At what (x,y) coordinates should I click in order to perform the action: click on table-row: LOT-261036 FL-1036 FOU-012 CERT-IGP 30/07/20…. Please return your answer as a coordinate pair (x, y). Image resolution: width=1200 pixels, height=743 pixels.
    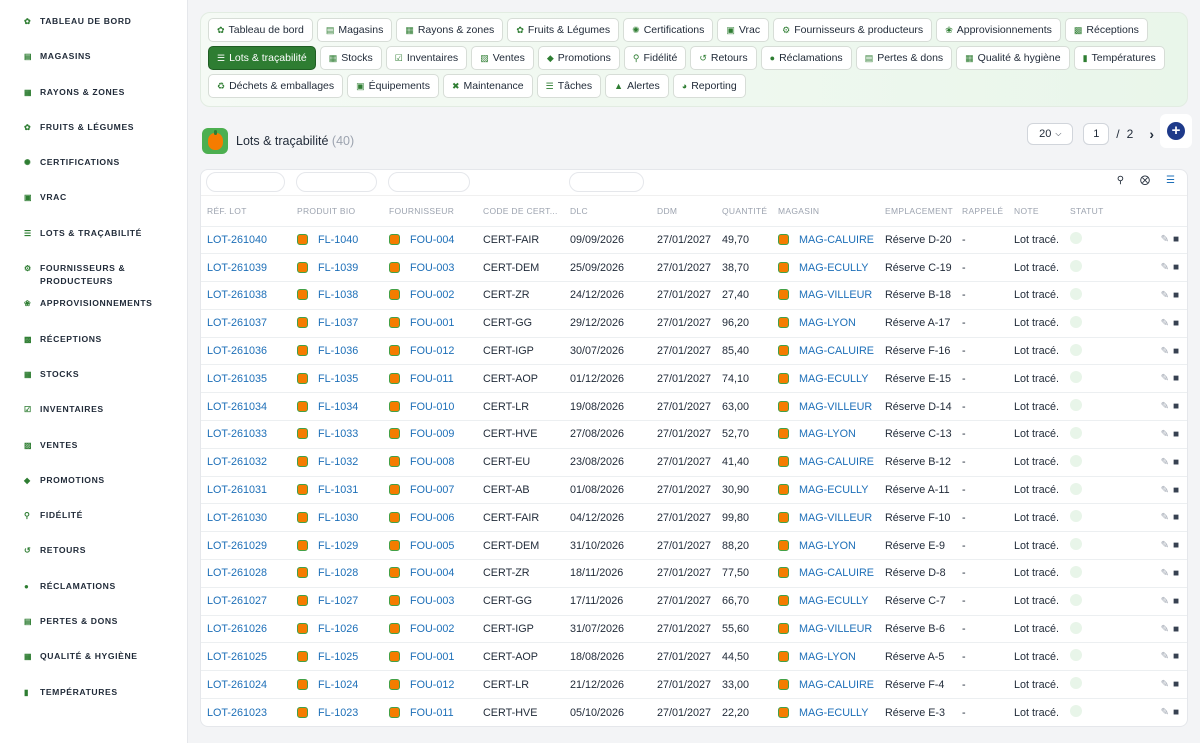
    Looking at the image, I should click on (694, 350).